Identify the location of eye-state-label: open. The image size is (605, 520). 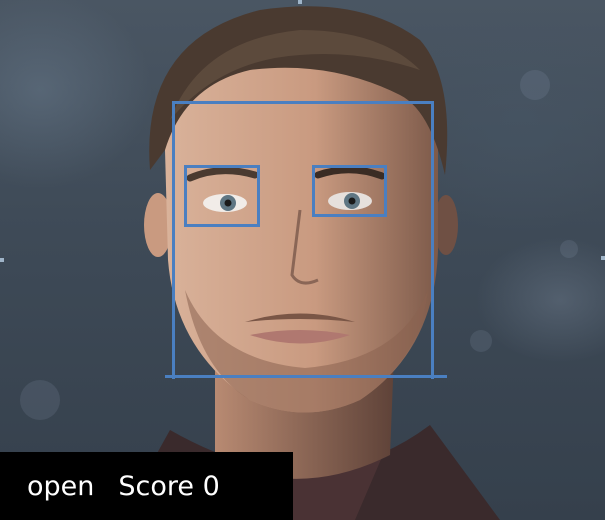
(61, 486).